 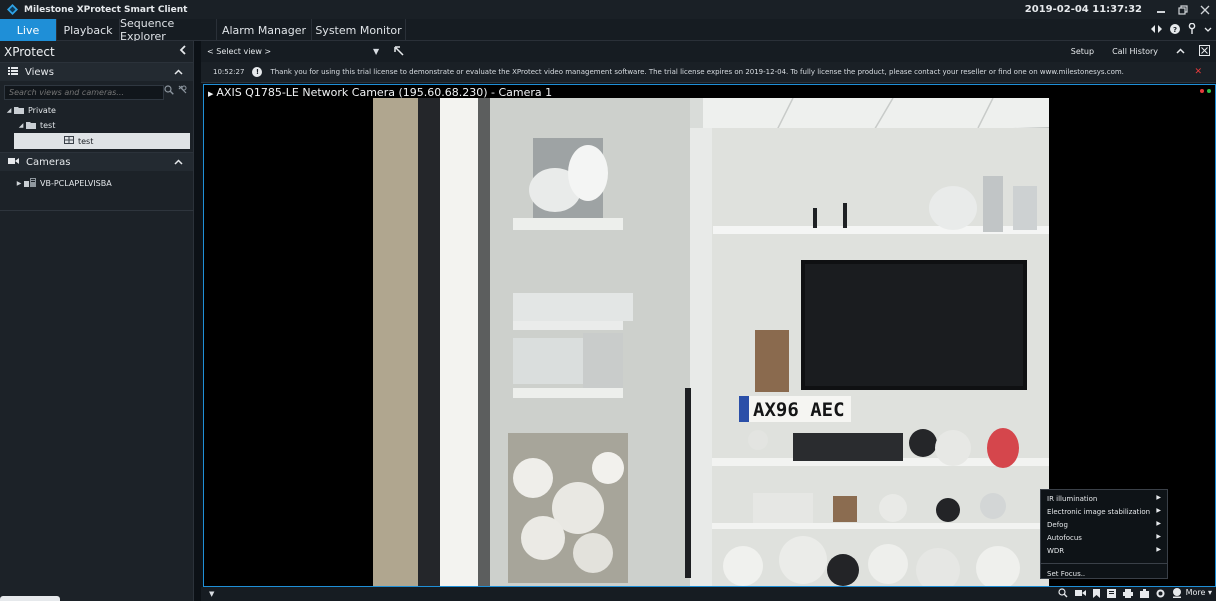 I want to click on zoom-icon, so click(x=1063, y=594).